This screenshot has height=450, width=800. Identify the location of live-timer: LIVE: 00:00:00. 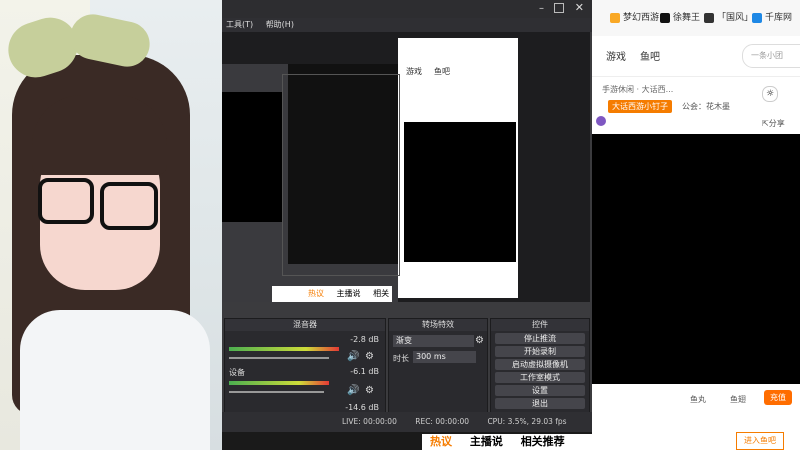
(369, 421).